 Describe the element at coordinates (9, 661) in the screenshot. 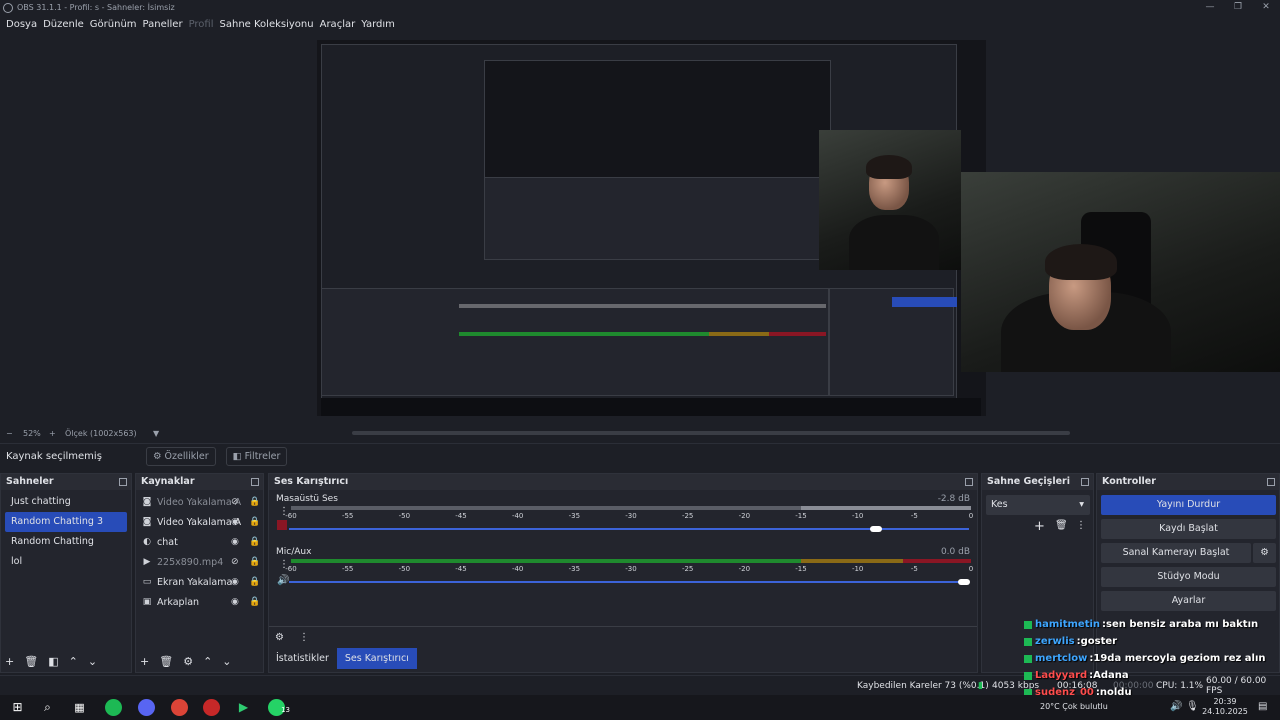

I see `add-scene-icon: +` at that location.